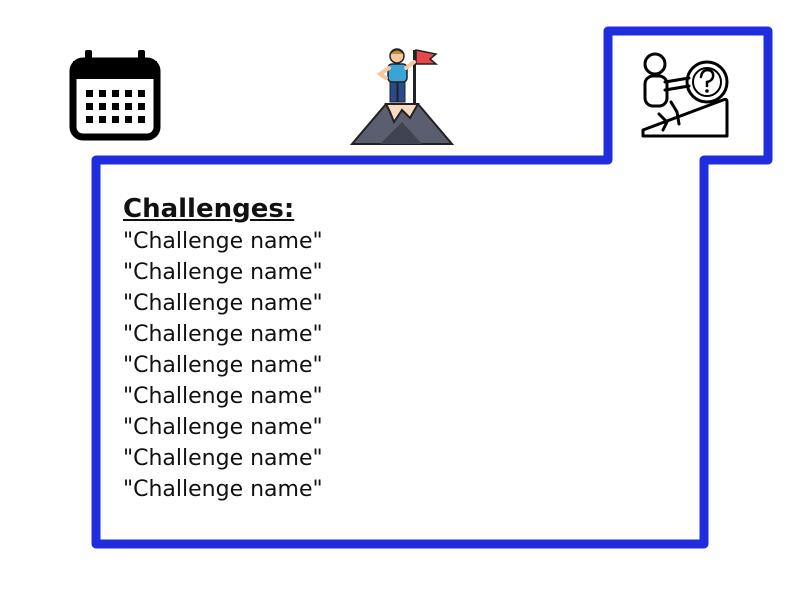 The width and height of the screenshot is (800, 600). What do you see at coordinates (209, 209) in the screenshot?
I see `panel-title: Challenges:` at bounding box center [209, 209].